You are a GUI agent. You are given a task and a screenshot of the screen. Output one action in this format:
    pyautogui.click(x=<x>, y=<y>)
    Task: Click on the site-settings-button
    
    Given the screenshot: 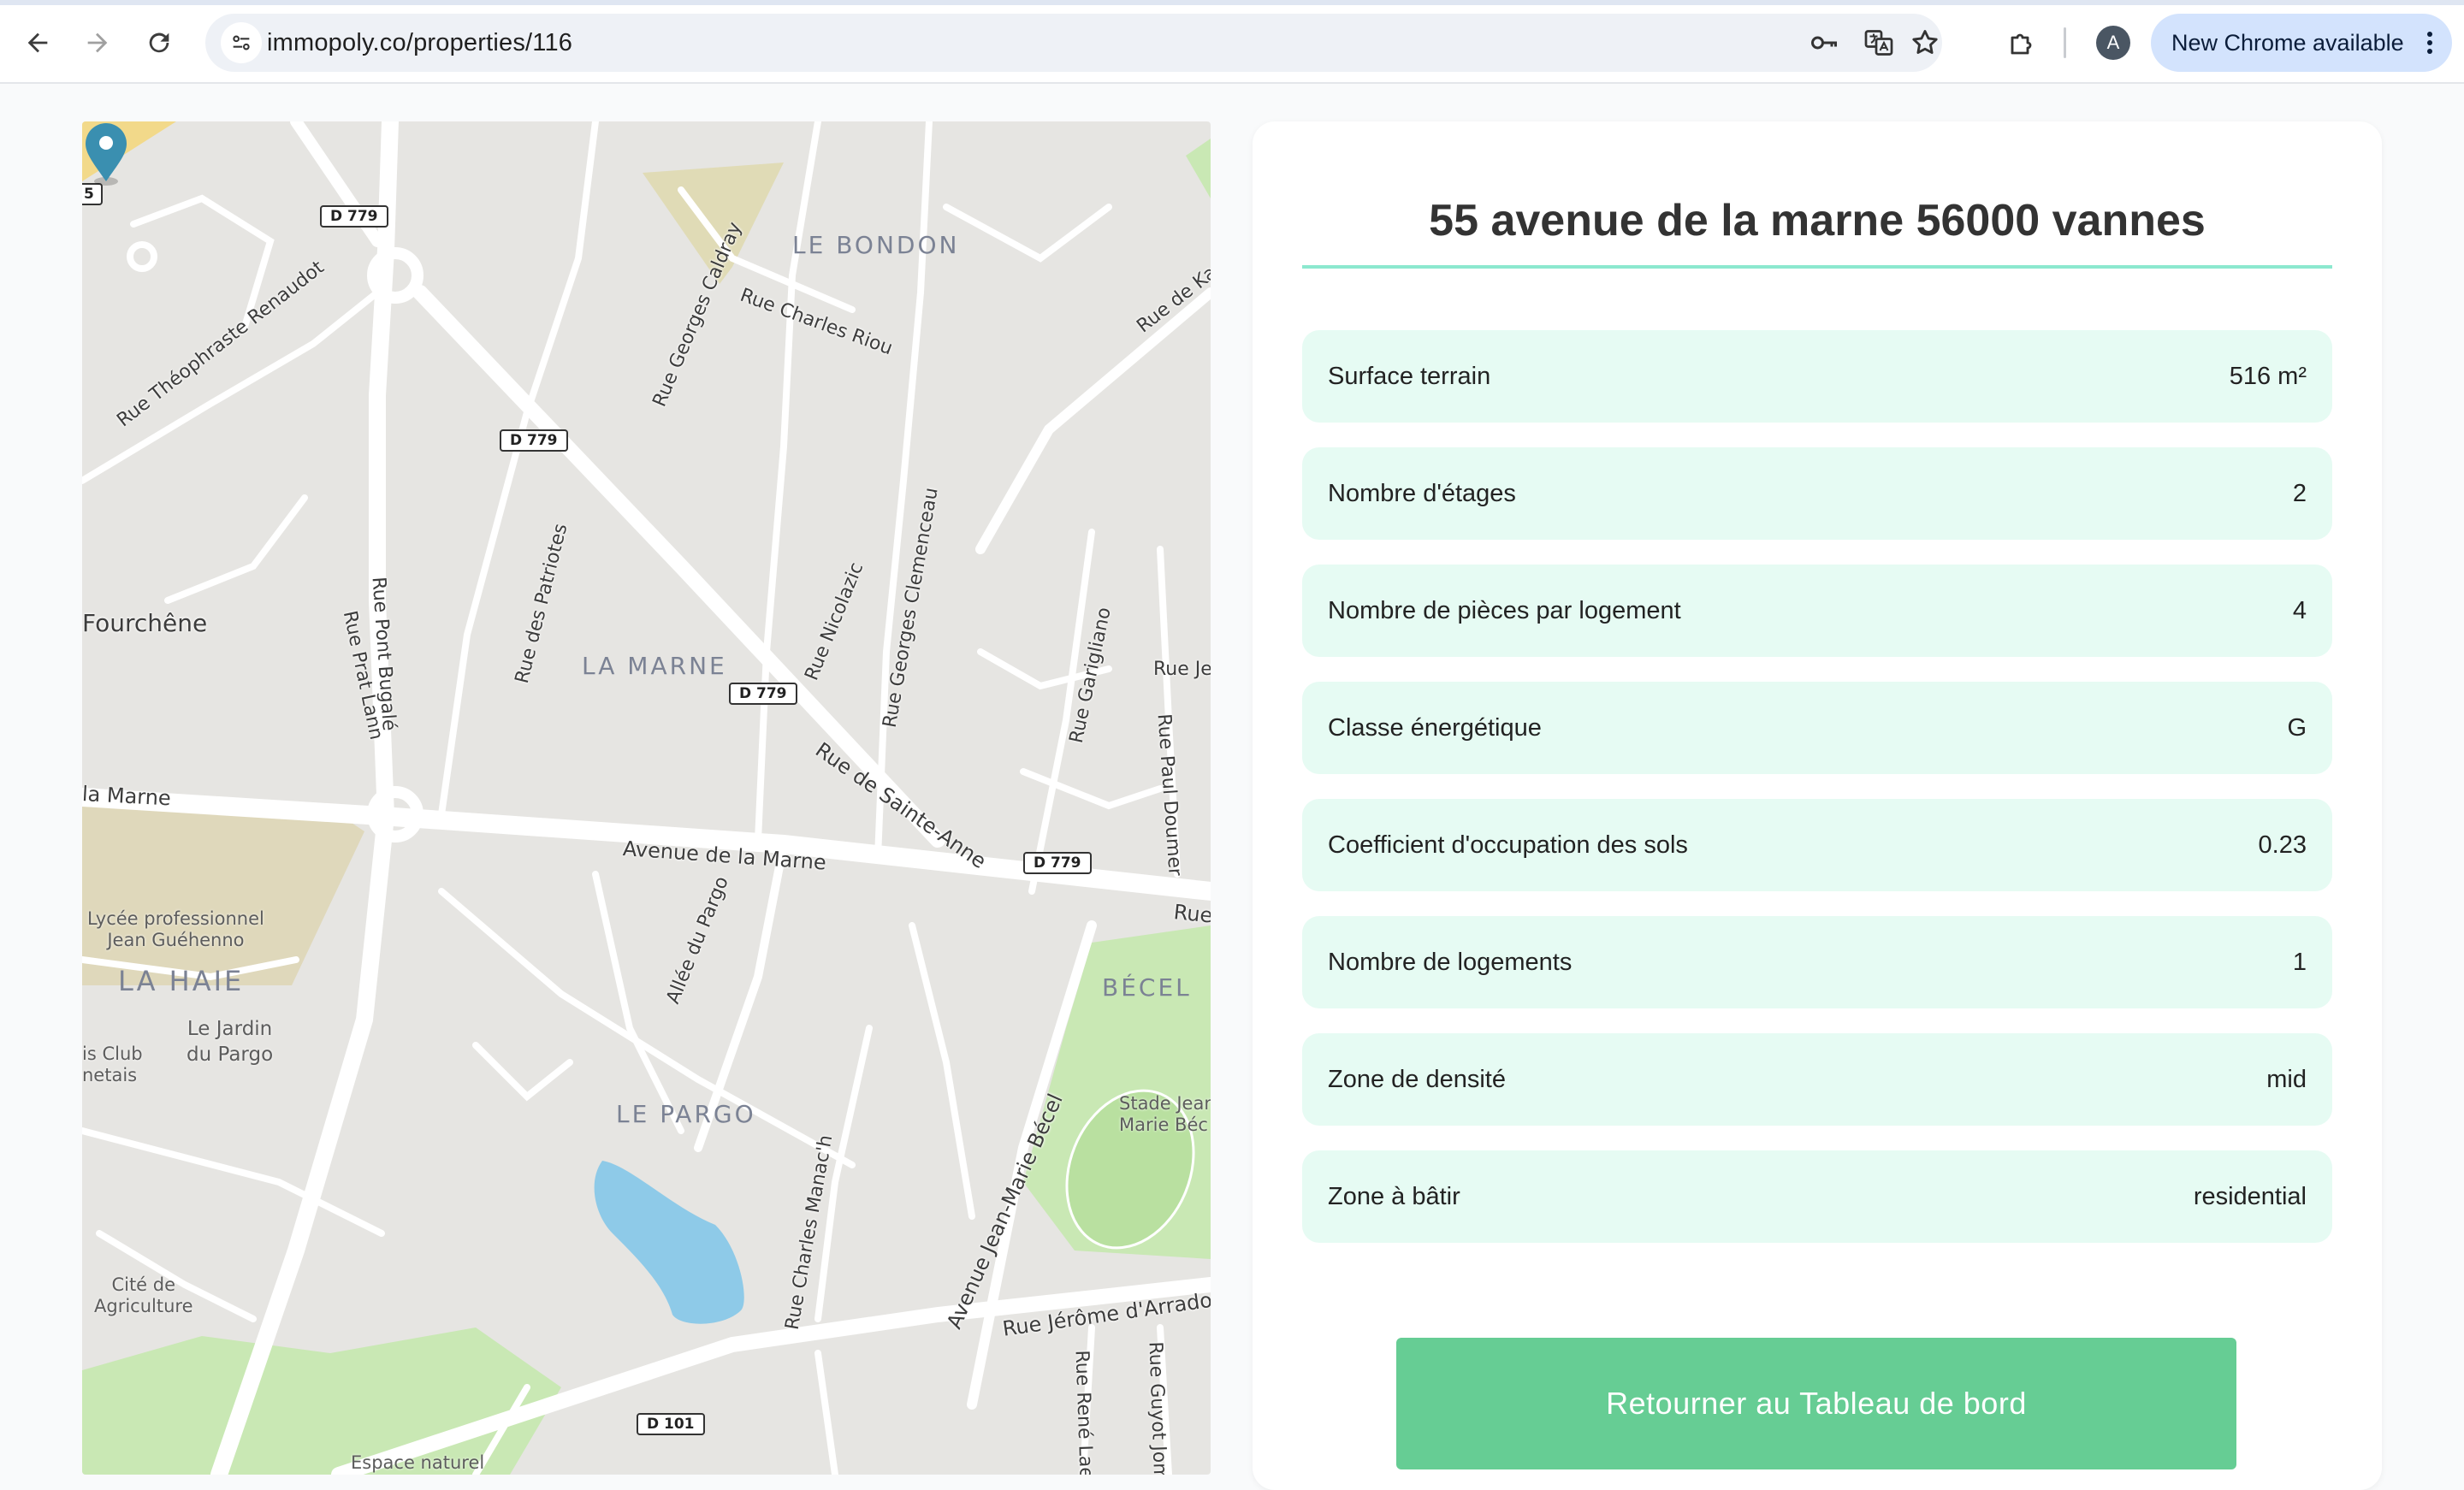 What is the action you would take?
    pyautogui.click(x=241, y=43)
    